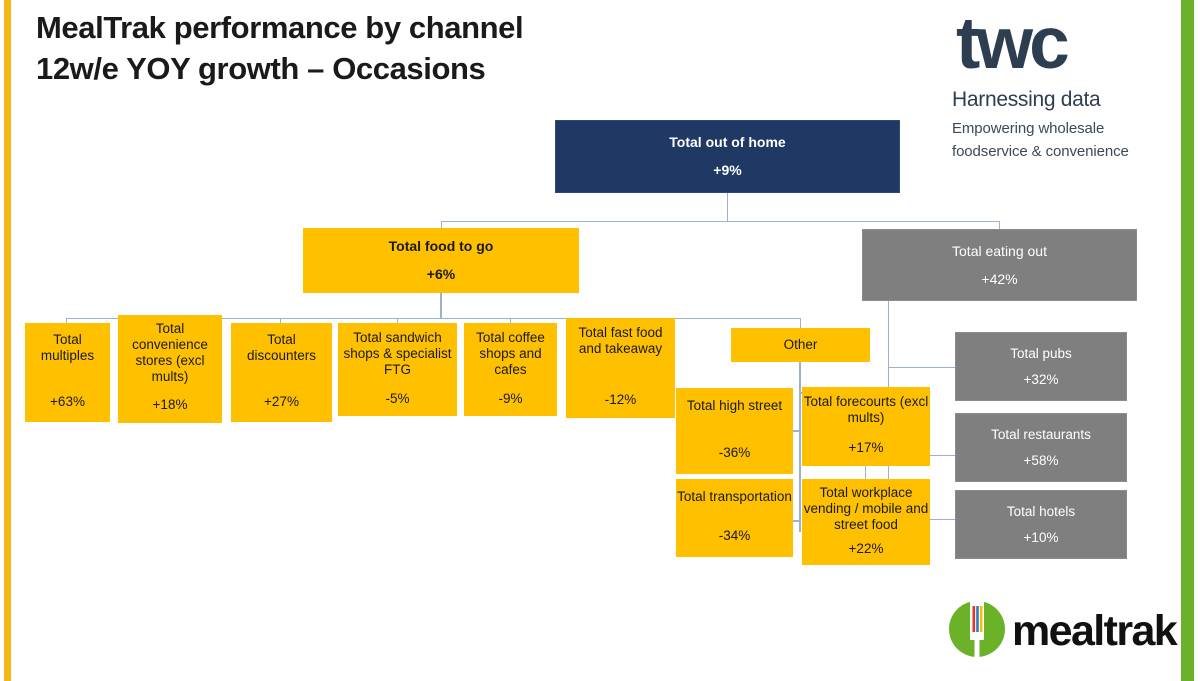  Describe the element at coordinates (261, 68) in the screenshot. I see `title-line-2: 12w/e YOY growth – Occasions` at that location.